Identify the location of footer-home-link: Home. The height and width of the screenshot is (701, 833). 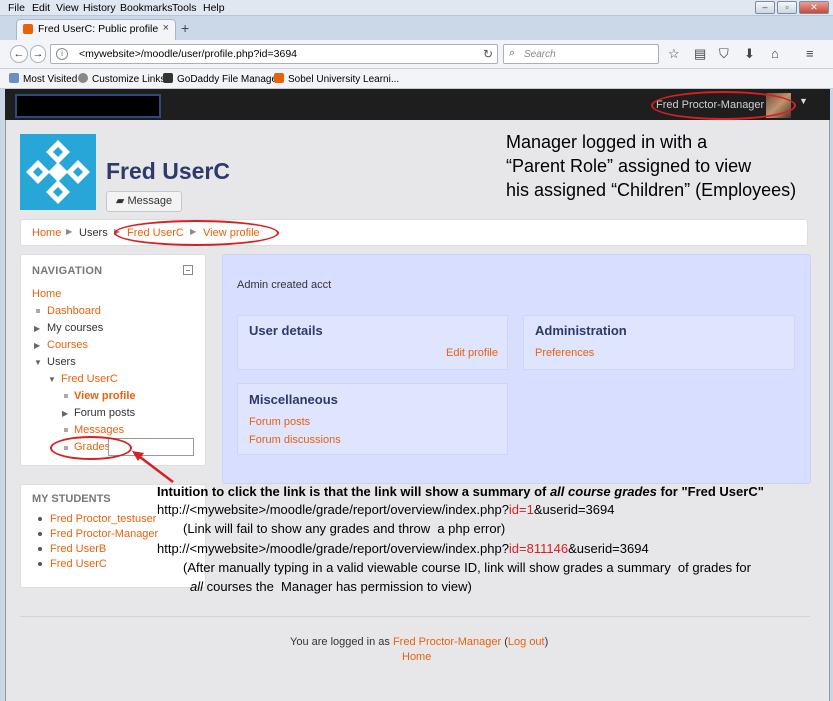
(416, 657).